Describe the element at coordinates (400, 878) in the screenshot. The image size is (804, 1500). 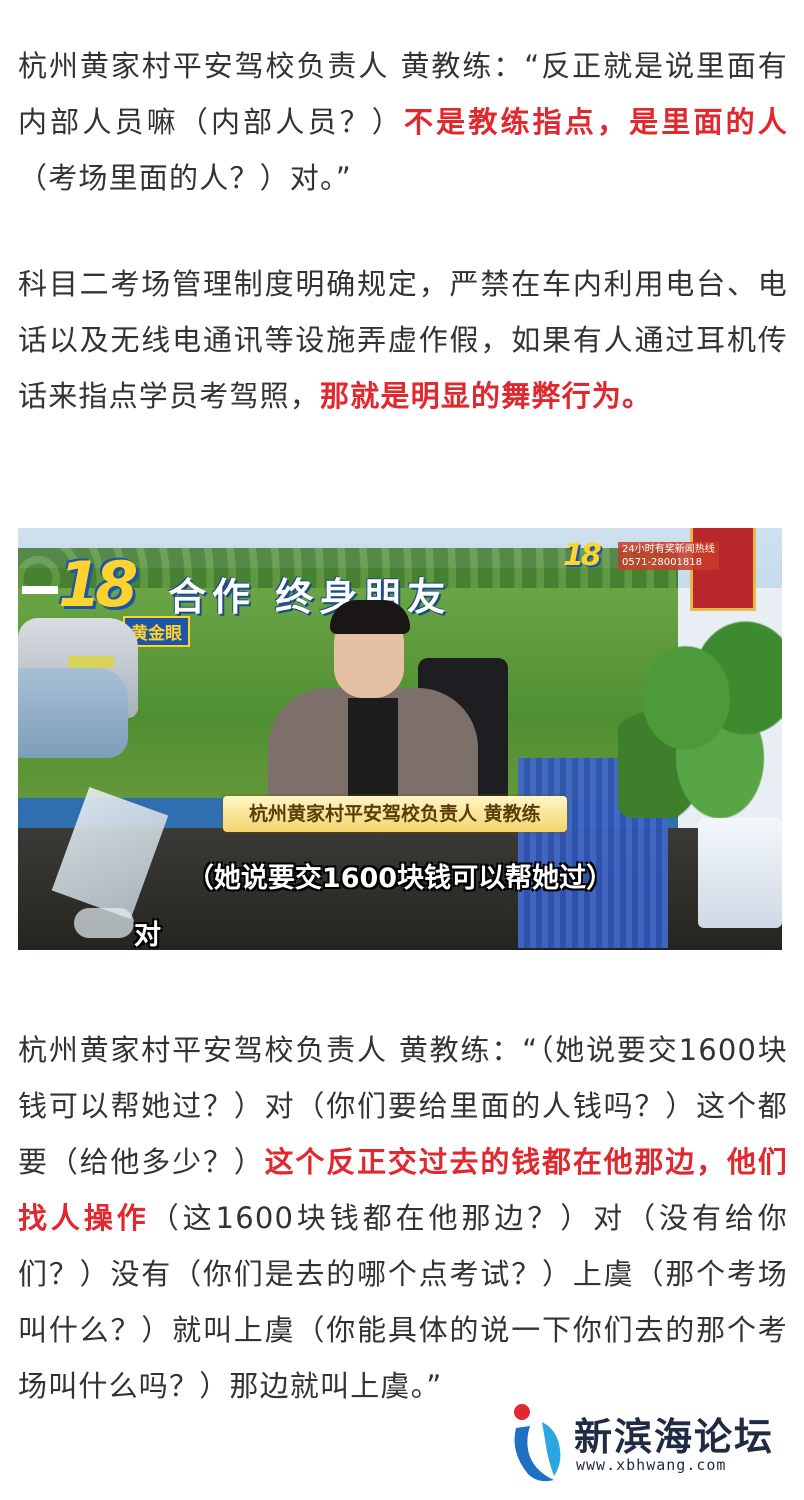
I see `video-subtitle: （她说要交1600块钱可以帮她过）` at that location.